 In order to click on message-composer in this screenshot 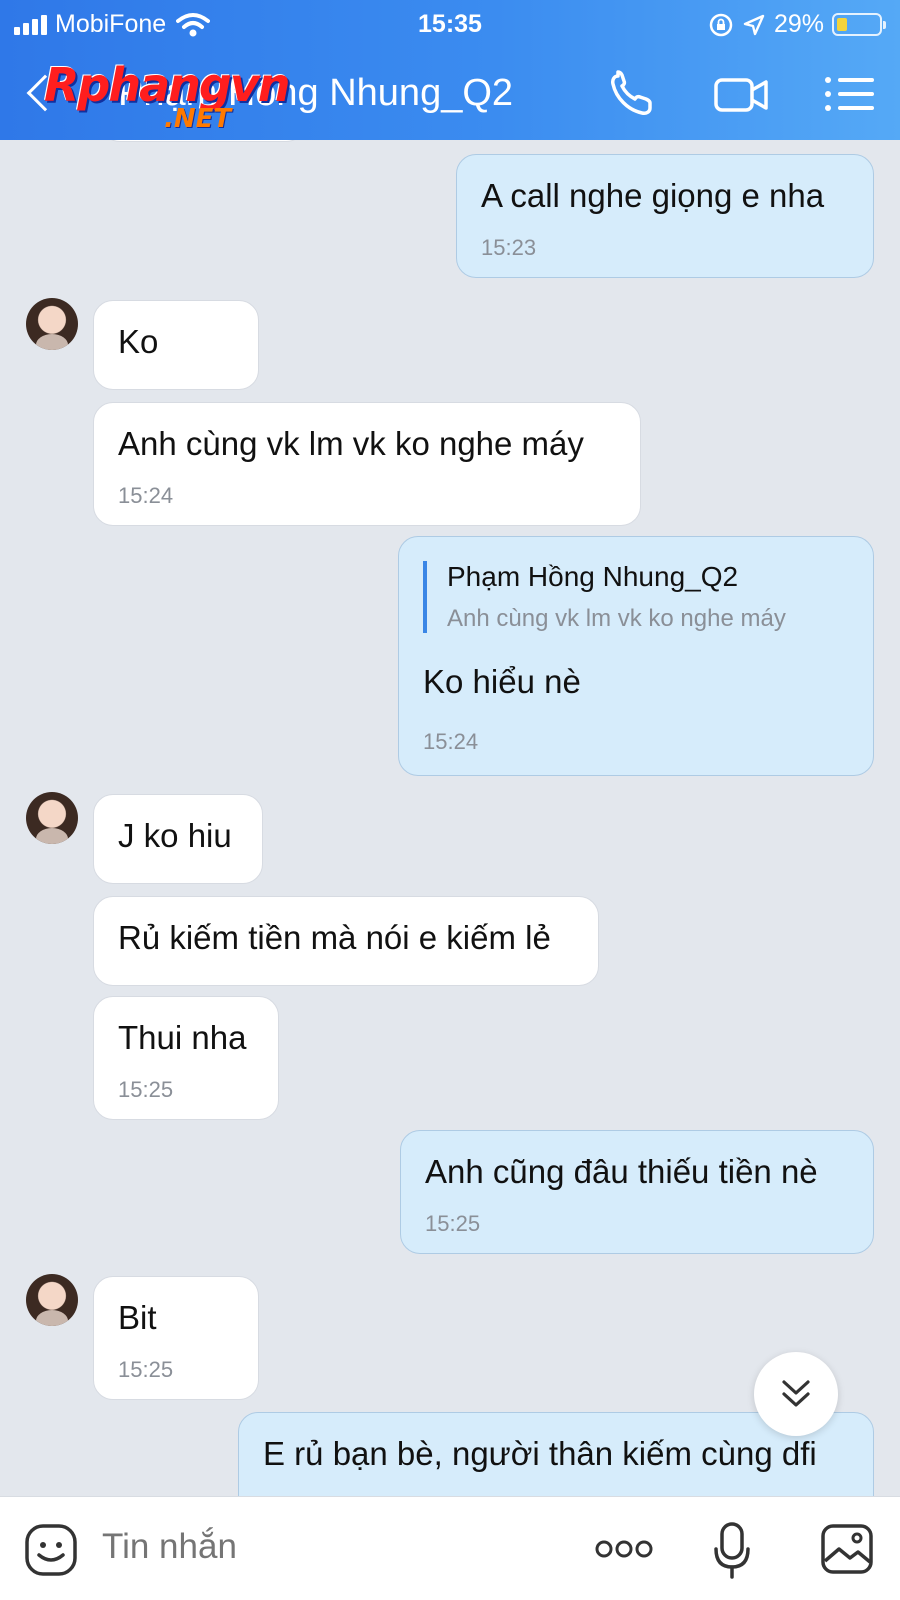, I will do `click(450, 1548)`.